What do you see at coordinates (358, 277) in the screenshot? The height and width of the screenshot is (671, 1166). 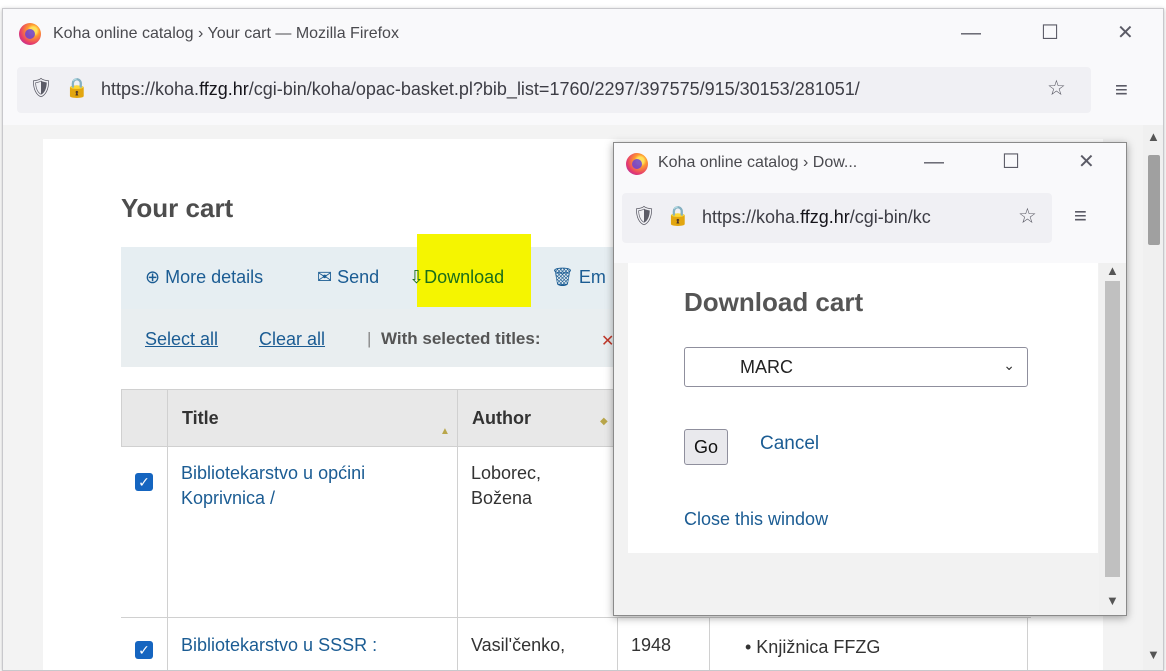 I see `send-label: Send` at bounding box center [358, 277].